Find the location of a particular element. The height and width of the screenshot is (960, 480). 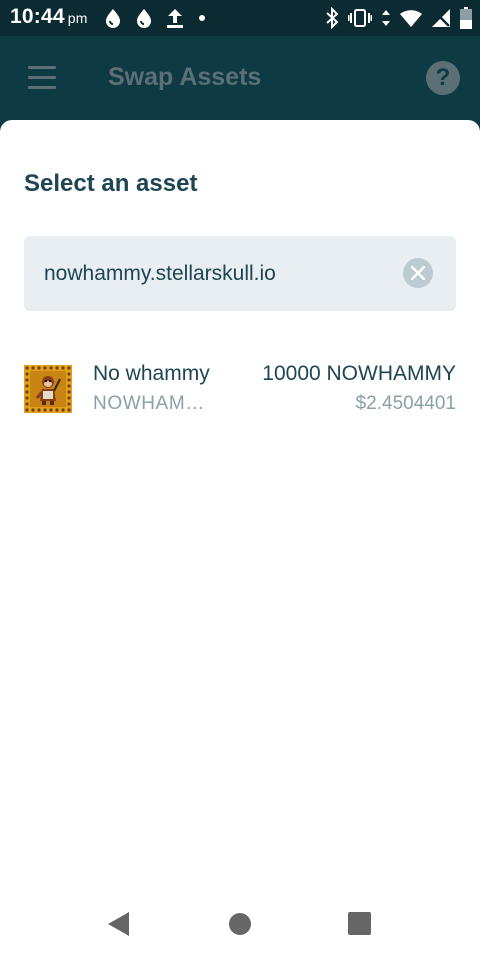

asset-balance: 10000 NOWHAMMY is located at coordinates (359, 373).